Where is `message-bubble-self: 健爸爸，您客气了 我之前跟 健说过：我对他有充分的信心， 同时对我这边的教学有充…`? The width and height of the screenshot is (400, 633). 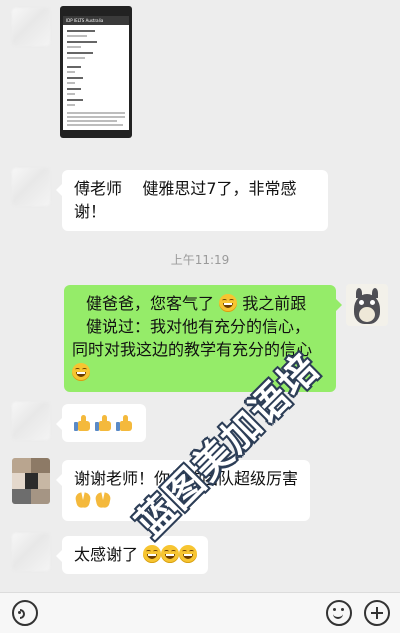
message-bubble-self: 健爸爸，您客气了 我之前跟 健说过：我对他有充分的信心， 同时对我这边的教学有充… is located at coordinates (203, 338).